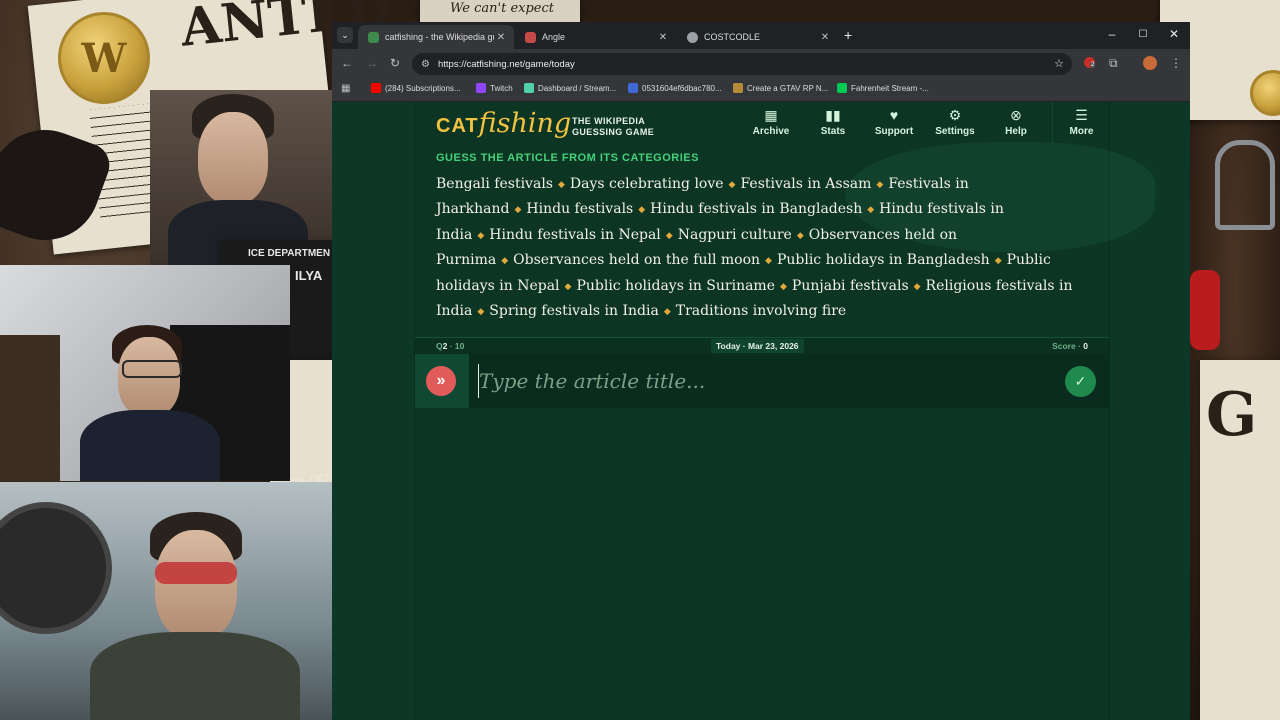 This screenshot has height=720, width=1280. I want to click on gold-coin-logo: W, so click(104, 58).